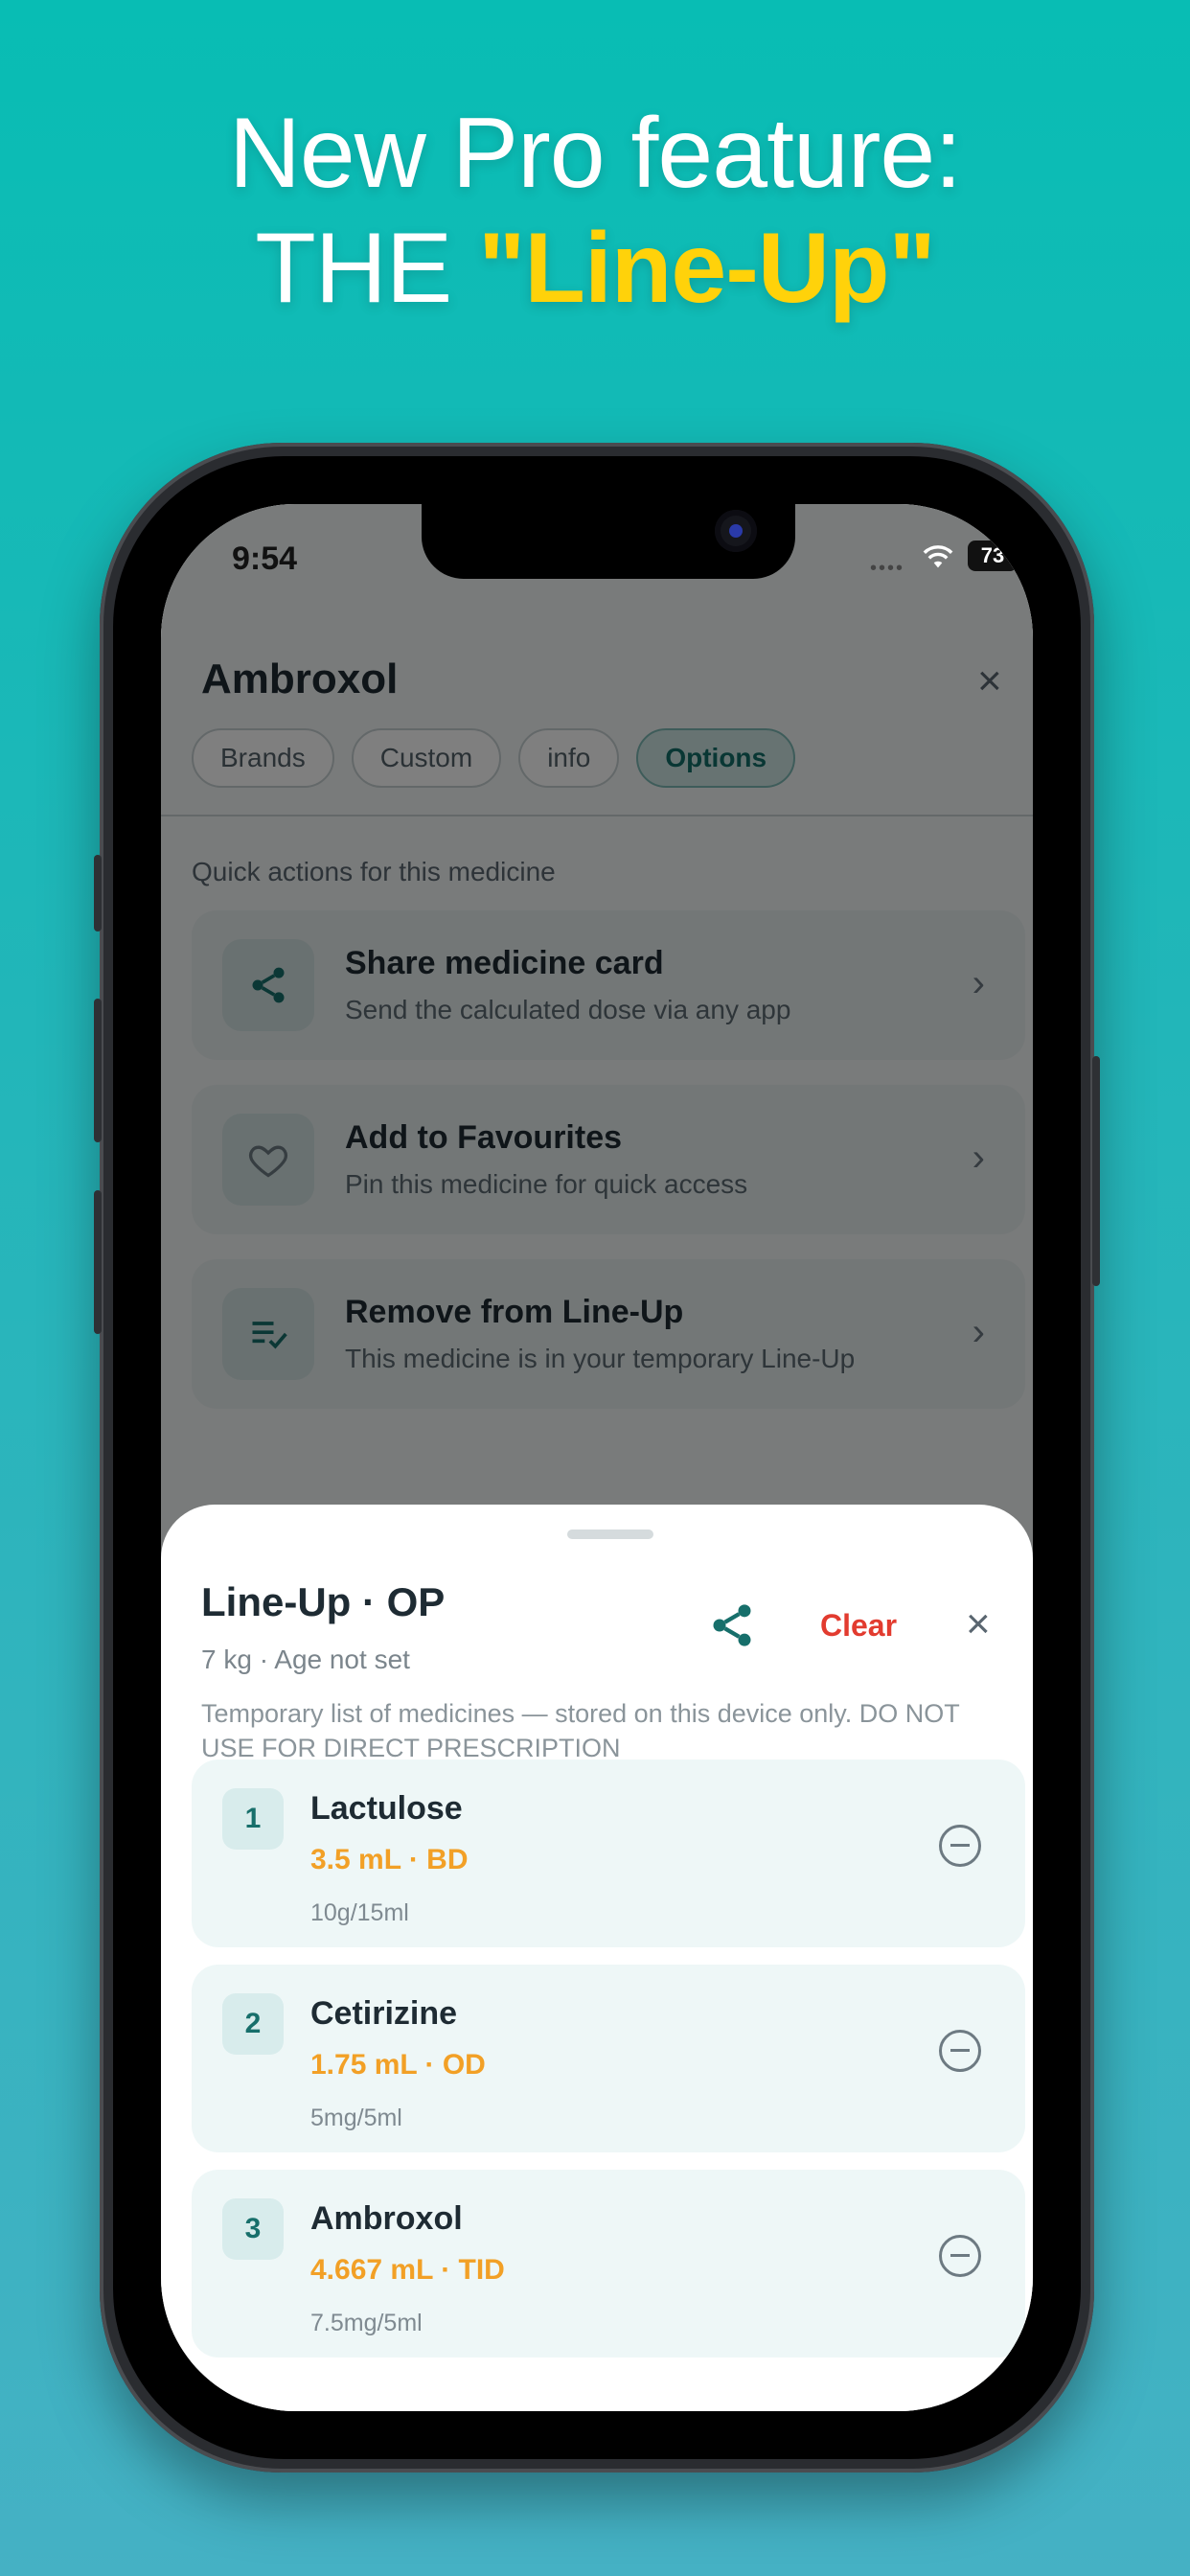 This screenshot has height=2576, width=1190. I want to click on wifi-icon, so click(938, 559).